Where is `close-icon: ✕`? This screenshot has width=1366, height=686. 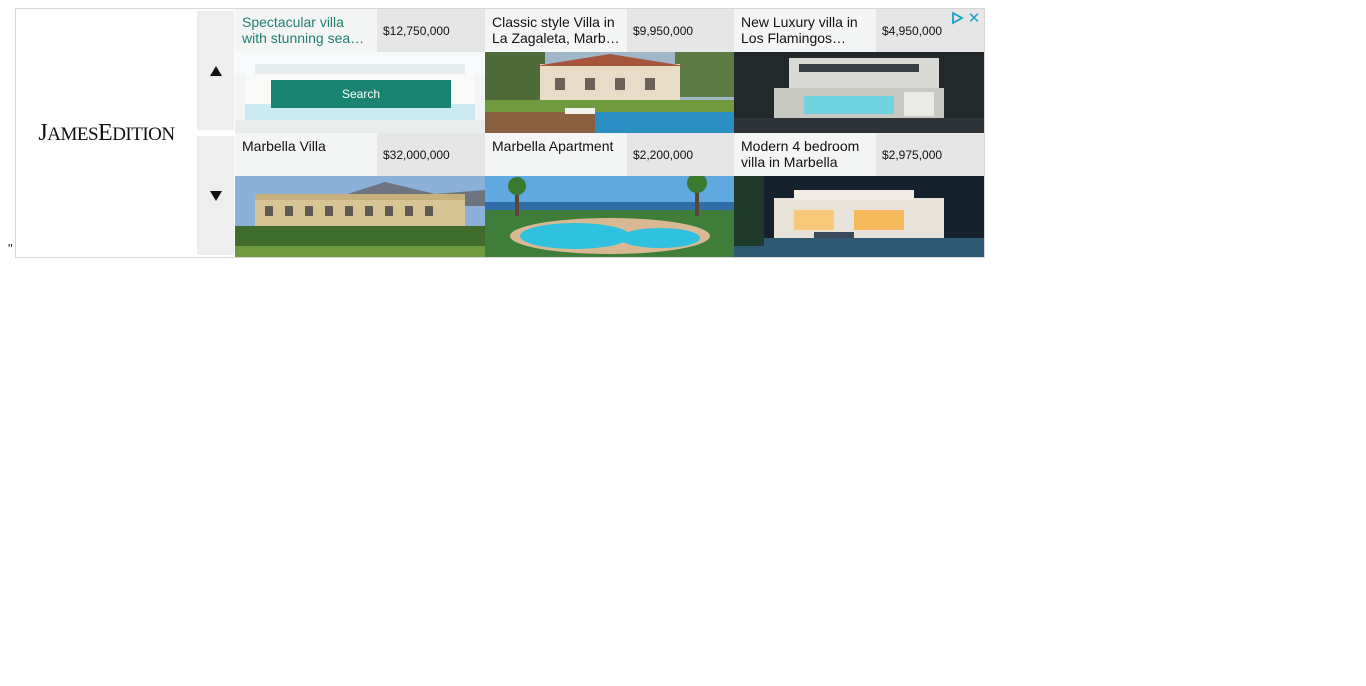 close-icon: ✕ is located at coordinates (974, 18).